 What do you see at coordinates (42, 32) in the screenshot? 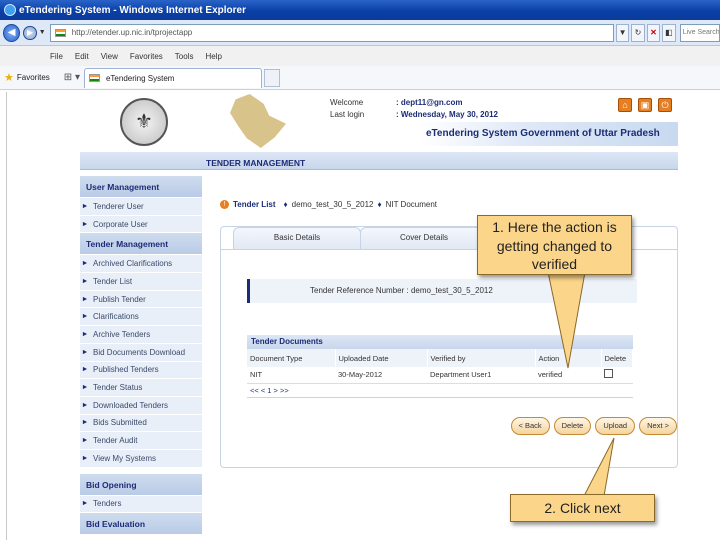
I see `history-dropdown-icon: ▼` at bounding box center [42, 32].